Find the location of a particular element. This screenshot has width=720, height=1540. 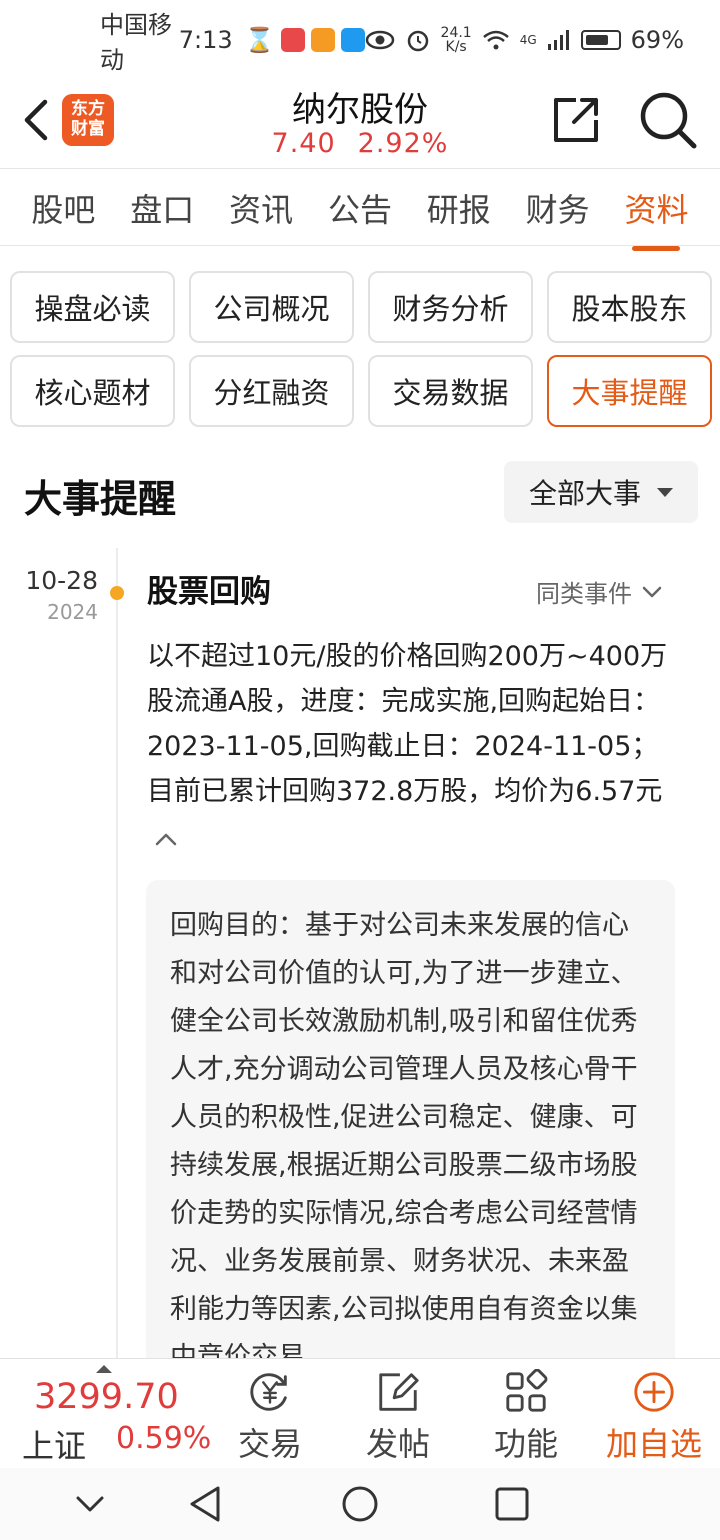

search-icon is located at coordinates (668, 120).